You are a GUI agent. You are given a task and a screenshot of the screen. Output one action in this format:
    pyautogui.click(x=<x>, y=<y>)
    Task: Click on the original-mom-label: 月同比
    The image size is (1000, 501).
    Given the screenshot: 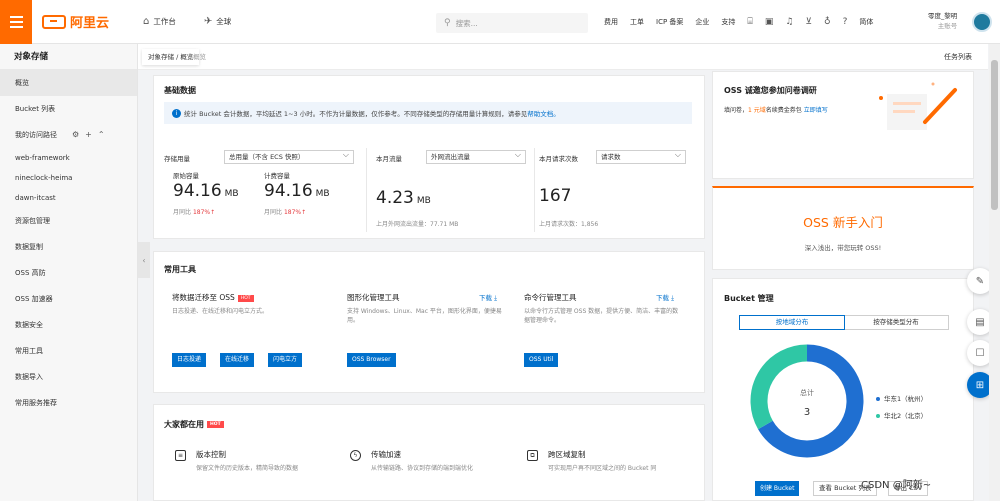 What is the action you would take?
    pyautogui.click(x=182, y=212)
    